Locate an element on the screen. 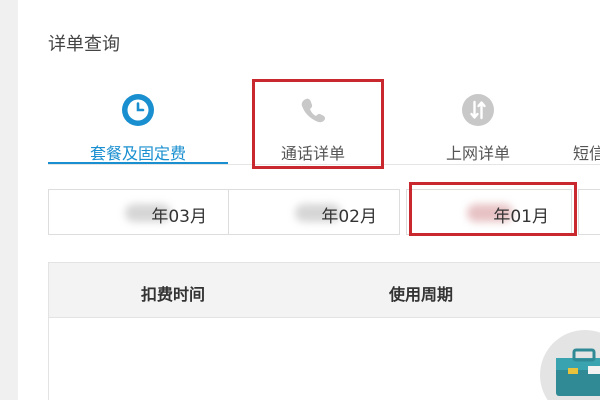  toolbox-icon is located at coordinates (578, 372).